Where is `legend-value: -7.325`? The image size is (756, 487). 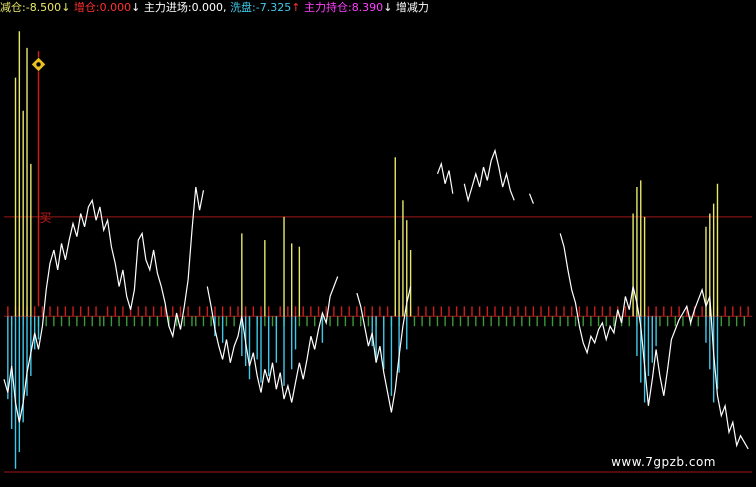
legend-value: -7.325 is located at coordinates (273, 7).